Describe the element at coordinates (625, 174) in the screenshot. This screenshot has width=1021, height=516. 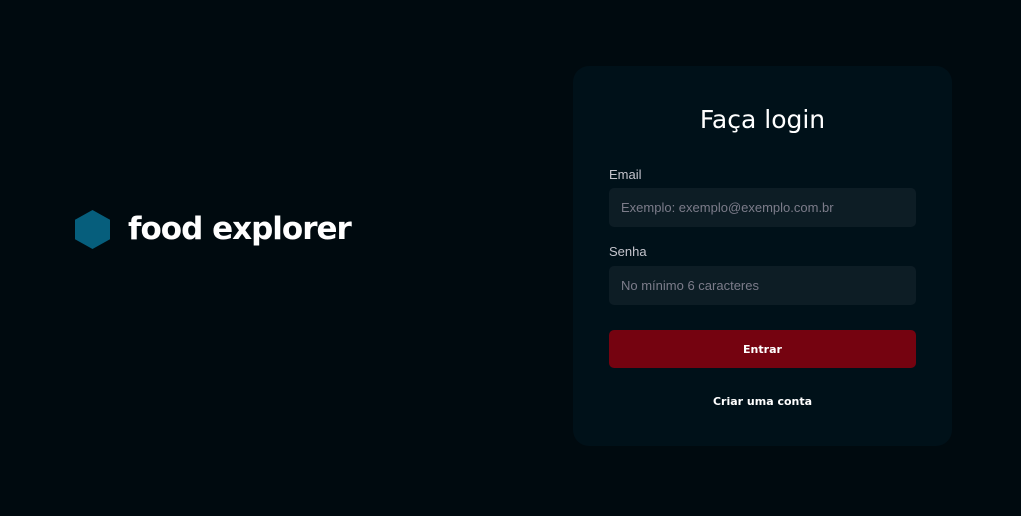
I see `email-label: Email` at that location.